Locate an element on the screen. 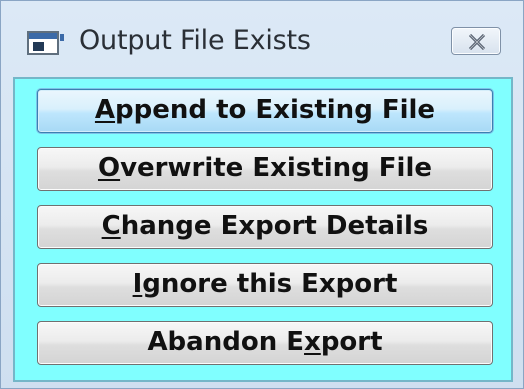 The image size is (524, 389). ignore-this-export-button: Ignore this Export is located at coordinates (265, 285).